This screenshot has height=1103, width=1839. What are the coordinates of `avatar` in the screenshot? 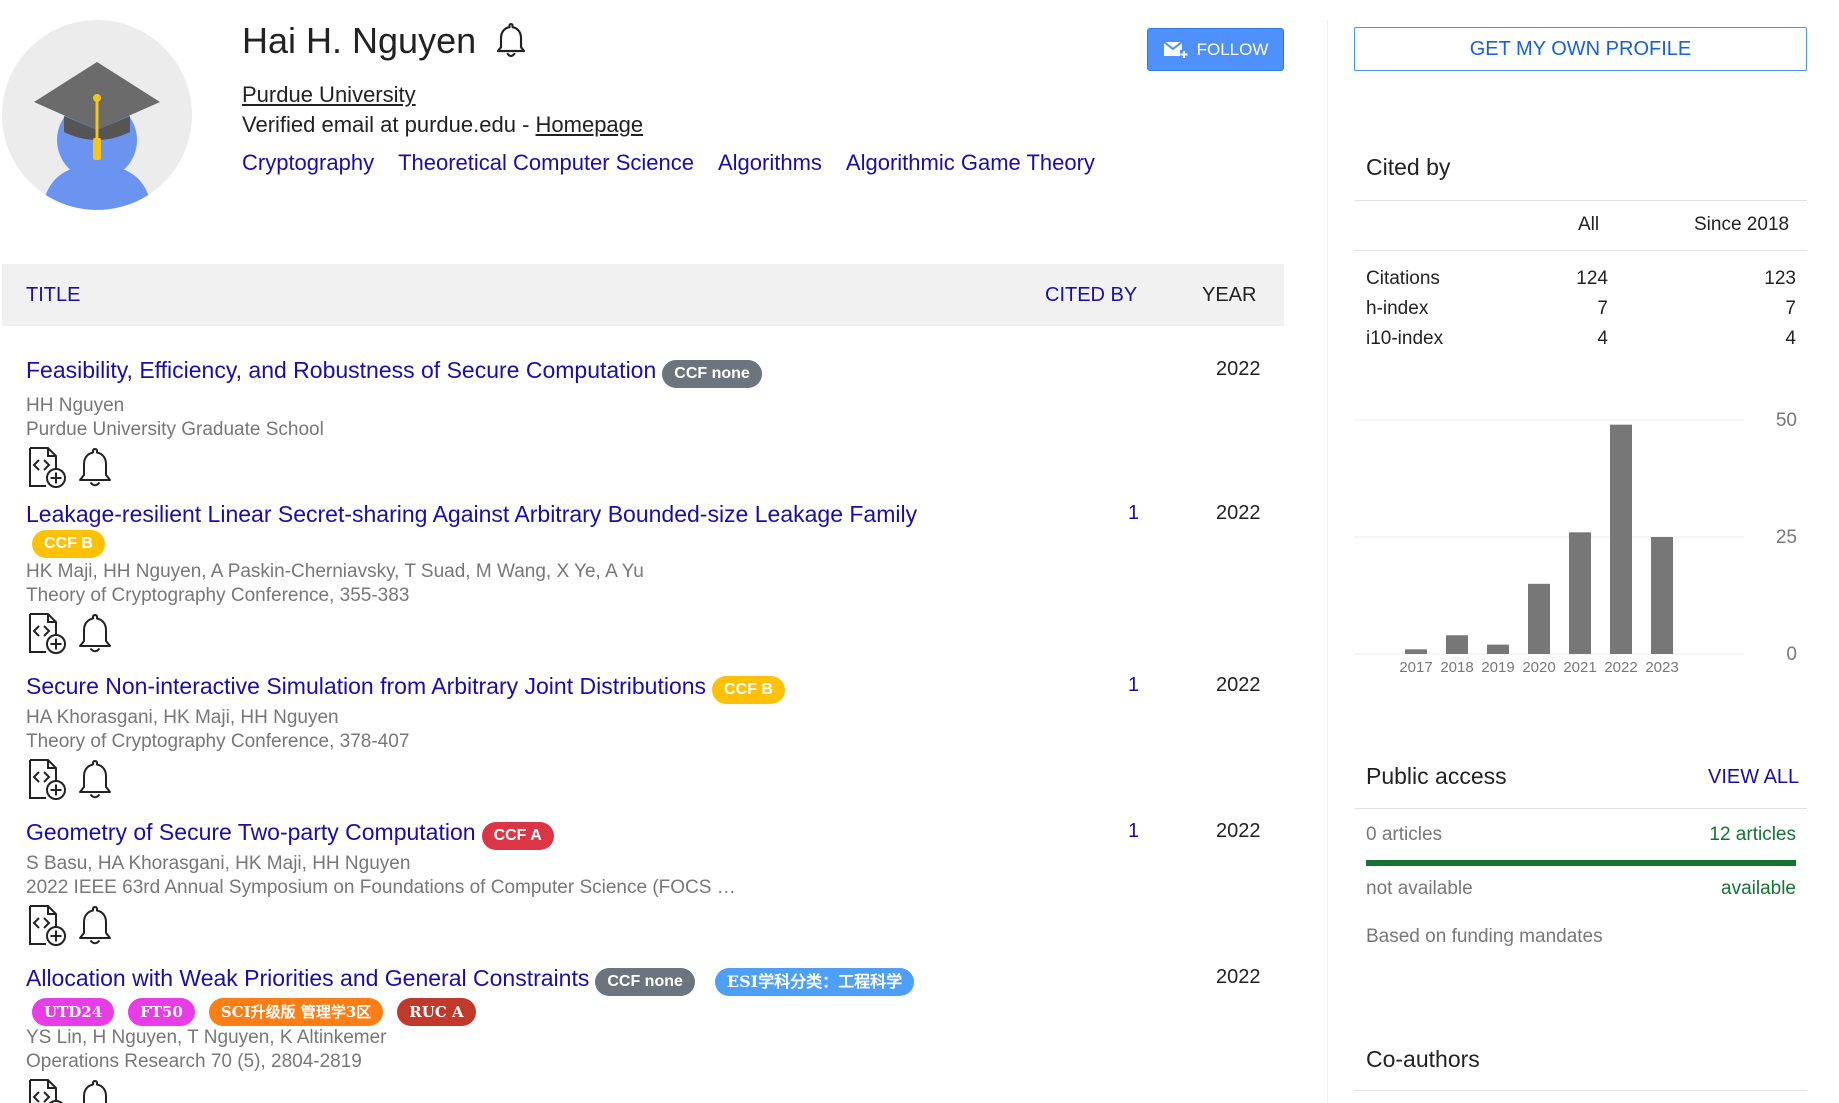 It's located at (97, 115).